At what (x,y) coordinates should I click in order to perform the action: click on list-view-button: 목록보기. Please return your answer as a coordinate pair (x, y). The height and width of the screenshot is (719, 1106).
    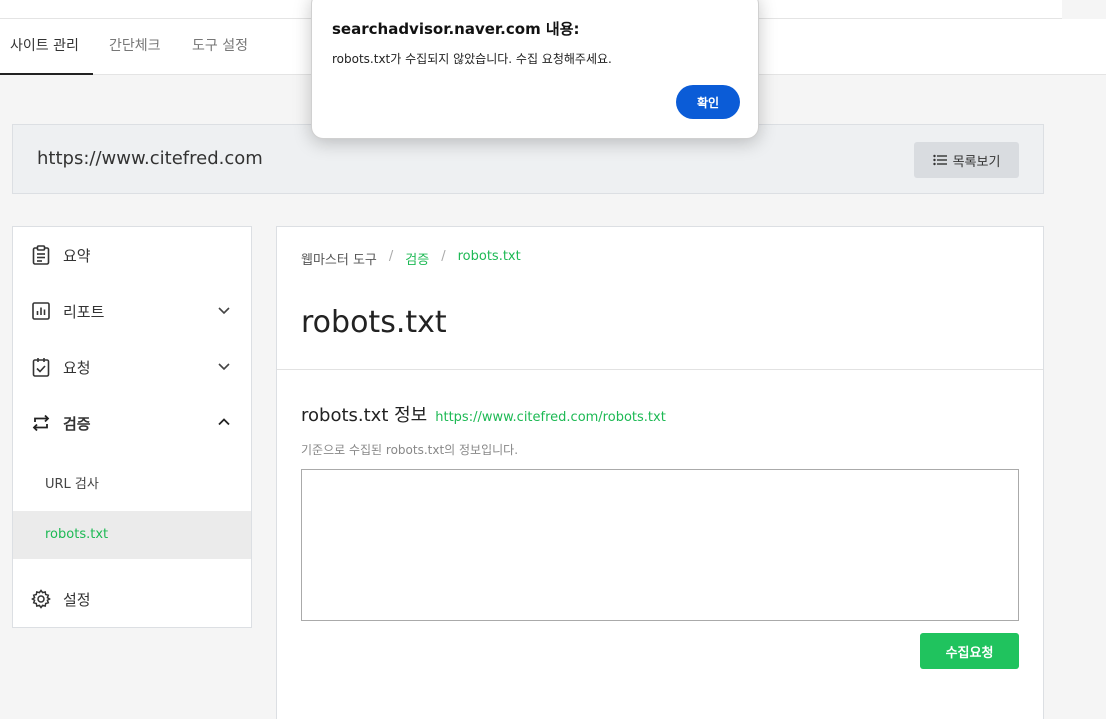
    Looking at the image, I should click on (966, 160).